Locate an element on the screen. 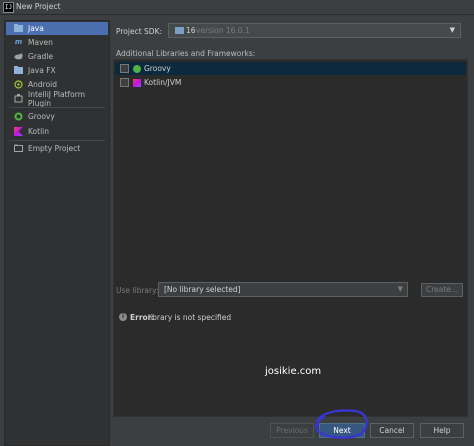  project-type-java: Java is located at coordinates (57, 28).